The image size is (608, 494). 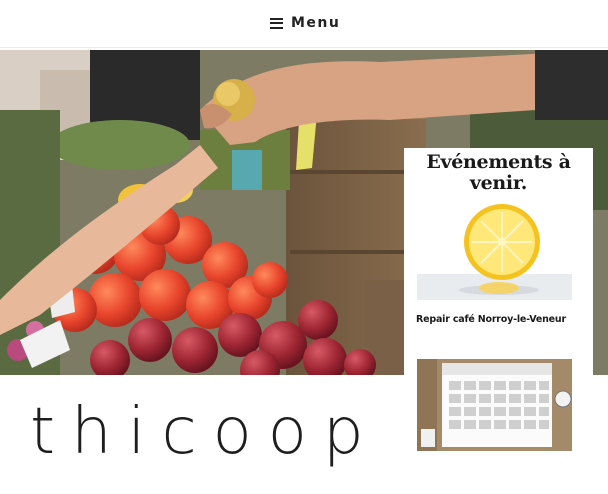 I want to click on menu-button: Menu, so click(x=305, y=23).